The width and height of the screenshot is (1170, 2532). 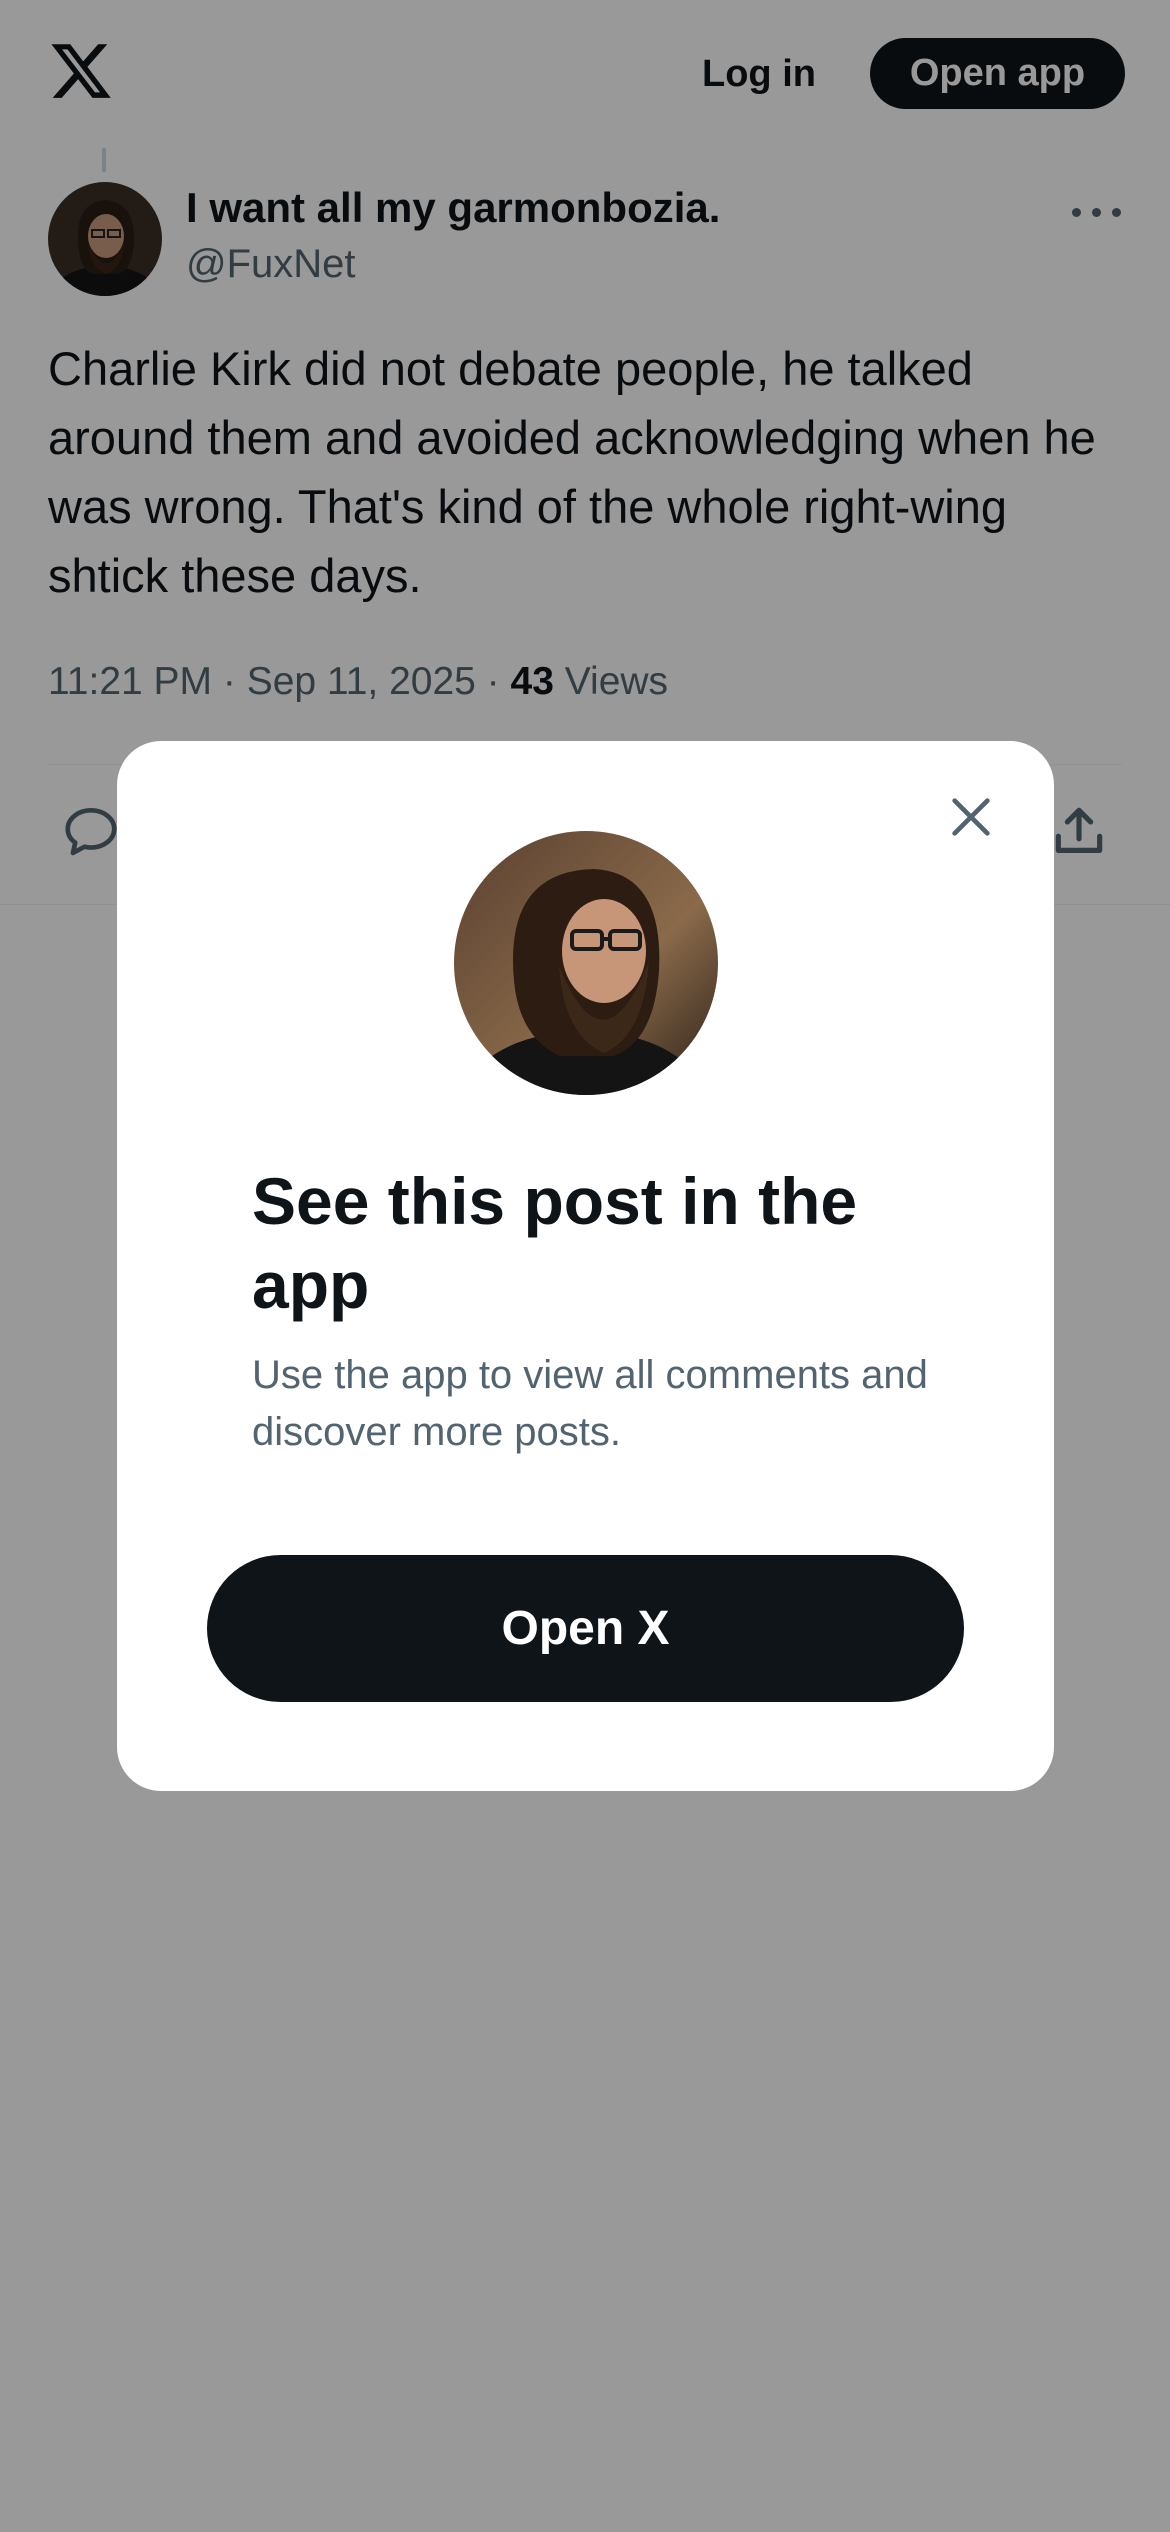 What do you see at coordinates (585, 1628) in the screenshot?
I see `open-x-button: Open X` at bounding box center [585, 1628].